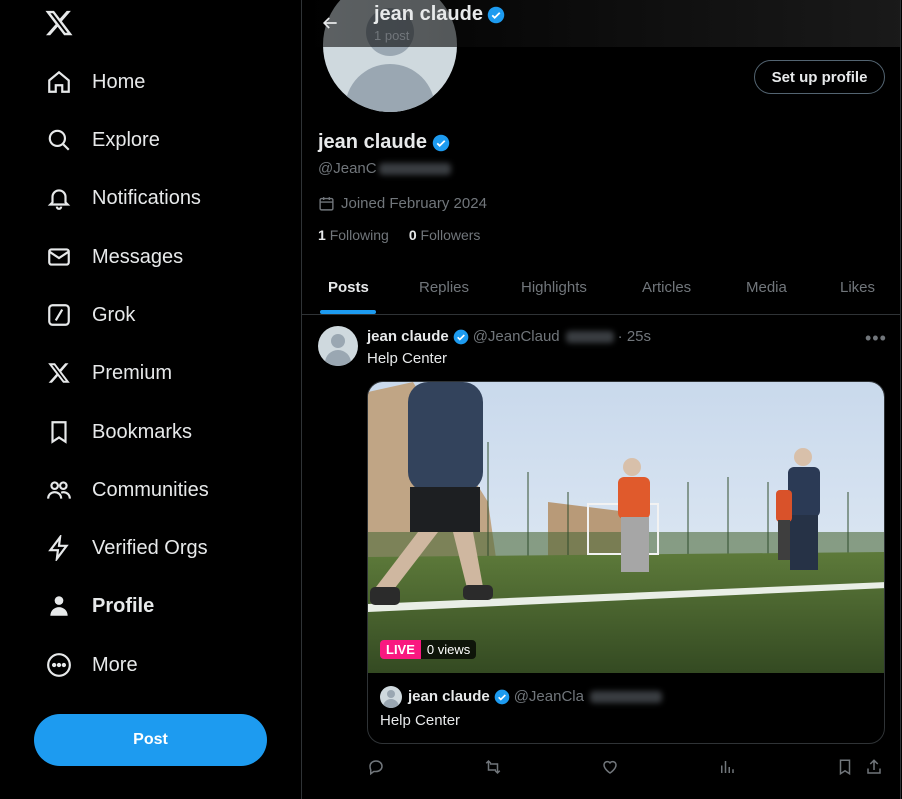  What do you see at coordinates (376, 767) in the screenshot?
I see `reply-icon` at bounding box center [376, 767].